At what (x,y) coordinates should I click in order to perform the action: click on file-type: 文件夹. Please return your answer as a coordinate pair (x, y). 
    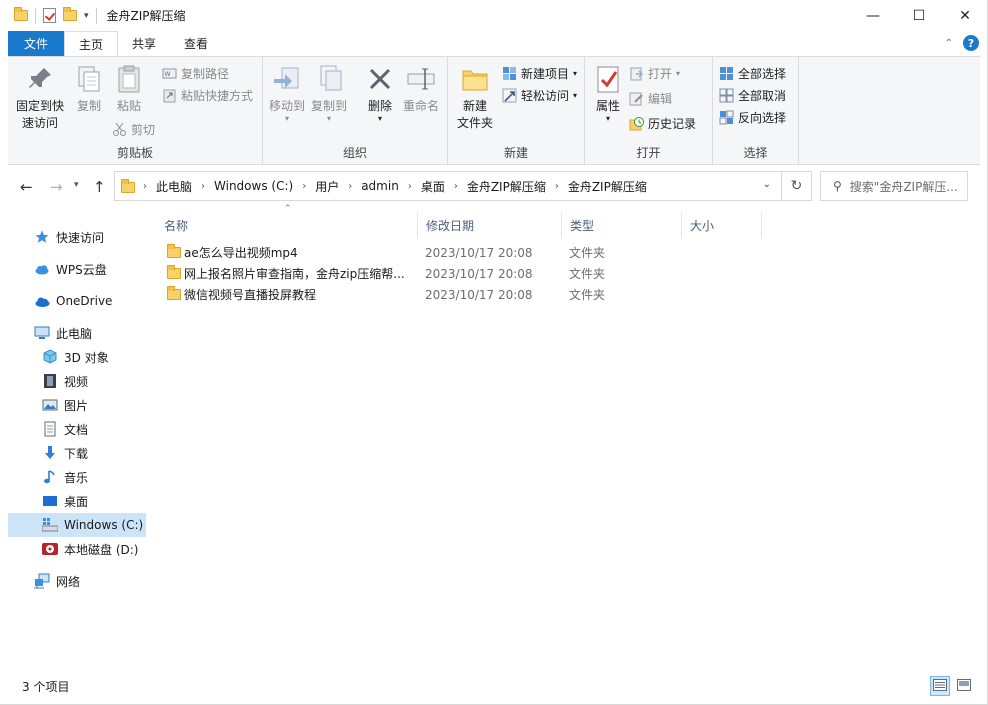
    Looking at the image, I should click on (587, 253).